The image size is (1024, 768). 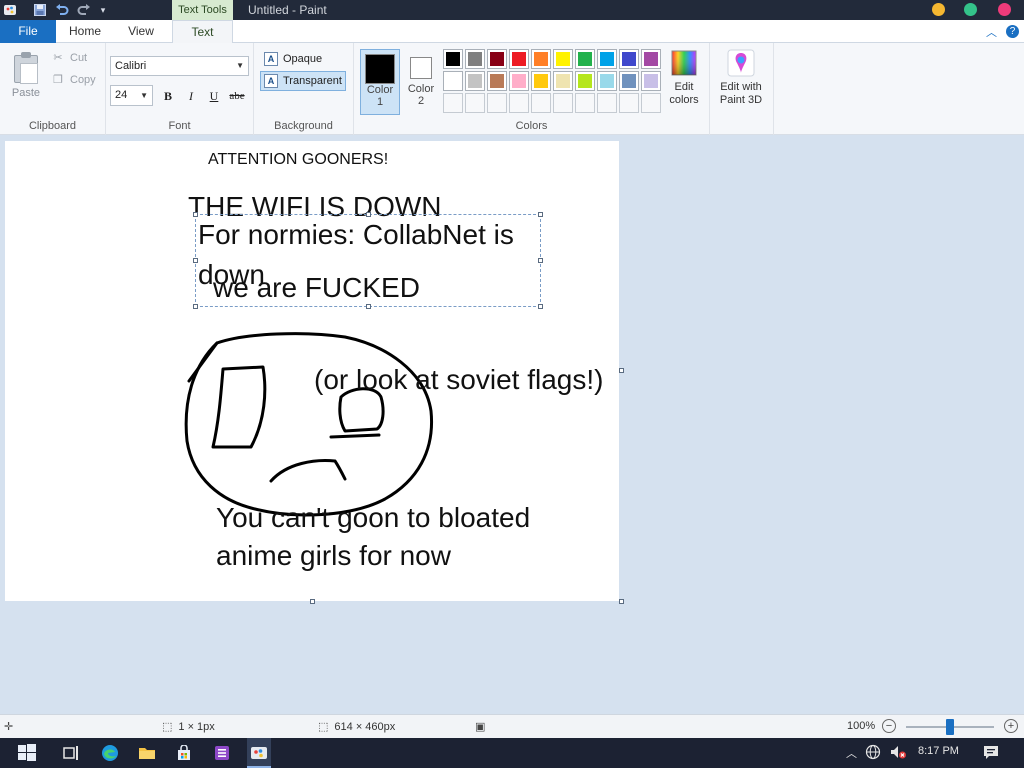 I want to click on color1-button: Color 1, so click(x=380, y=82).